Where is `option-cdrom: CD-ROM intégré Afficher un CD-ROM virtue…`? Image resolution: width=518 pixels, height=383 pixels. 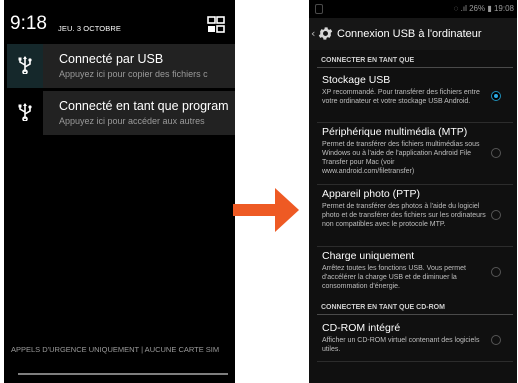 option-cdrom: CD-ROM intégré Afficher un CD-ROM virtue… is located at coordinates (413, 342).